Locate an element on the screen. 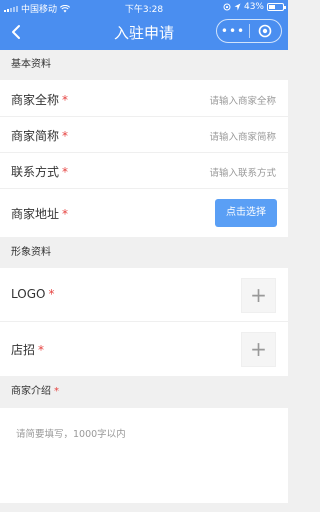 This screenshot has width=320, height=512. logo-upload-button: + is located at coordinates (258, 295).